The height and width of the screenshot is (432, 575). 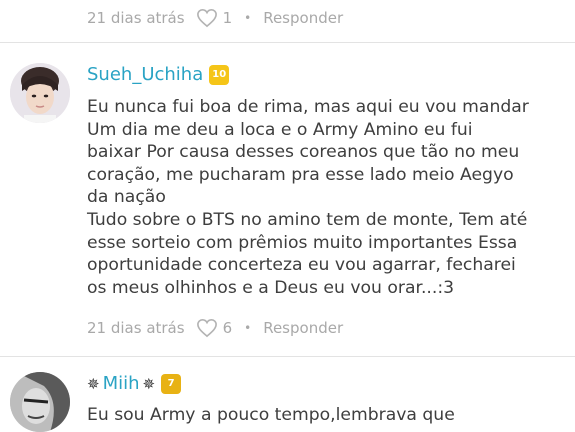 I want to click on comment-header: Sueh_Uchiha 10, so click(x=158, y=74).